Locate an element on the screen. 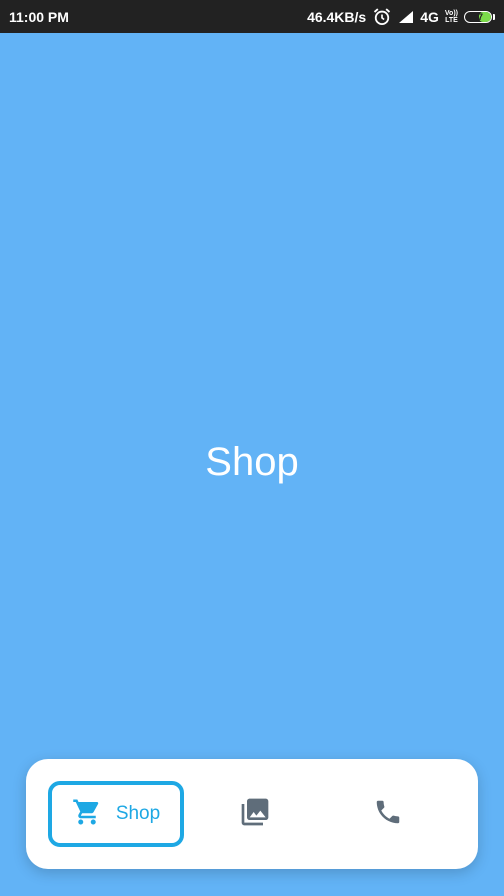  nav-item-phone is located at coordinates (388, 814).